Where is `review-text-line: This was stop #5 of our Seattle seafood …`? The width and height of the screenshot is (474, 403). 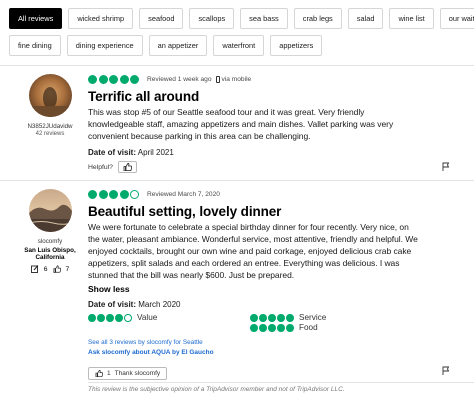
review-text-line: This was stop #5 of our Seattle seafood … is located at coordinates (226, 112).